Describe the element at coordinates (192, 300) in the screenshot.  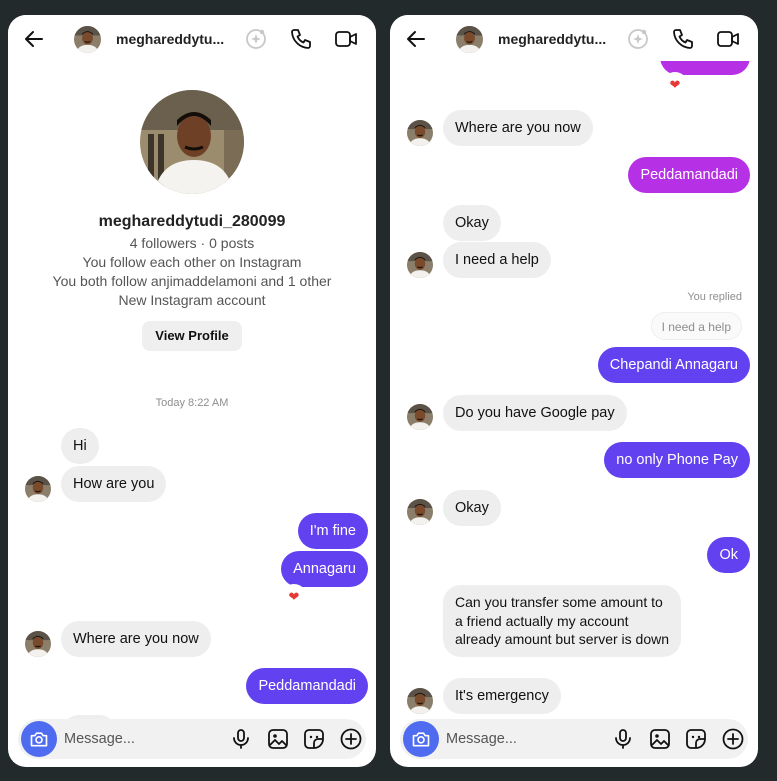
I see `account-age-text: New Instagram account` at that location.